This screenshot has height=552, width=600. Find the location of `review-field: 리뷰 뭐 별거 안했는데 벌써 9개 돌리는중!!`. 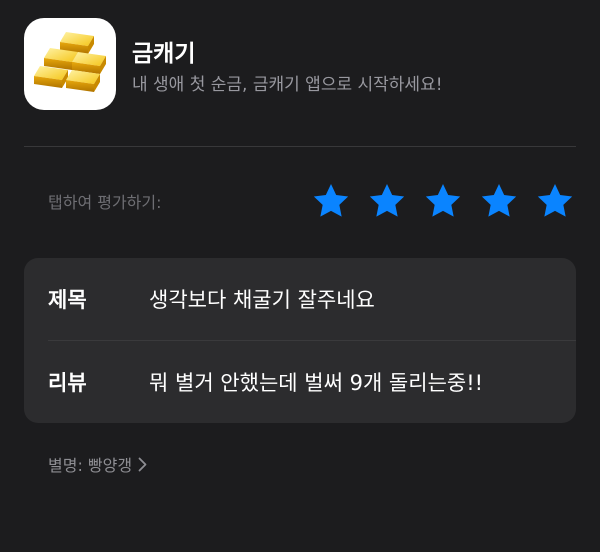

review-field: 리뷰 뭐 별거 안했는데 벌써 9개 돌리는중!! is located at coordinates (300, 382).